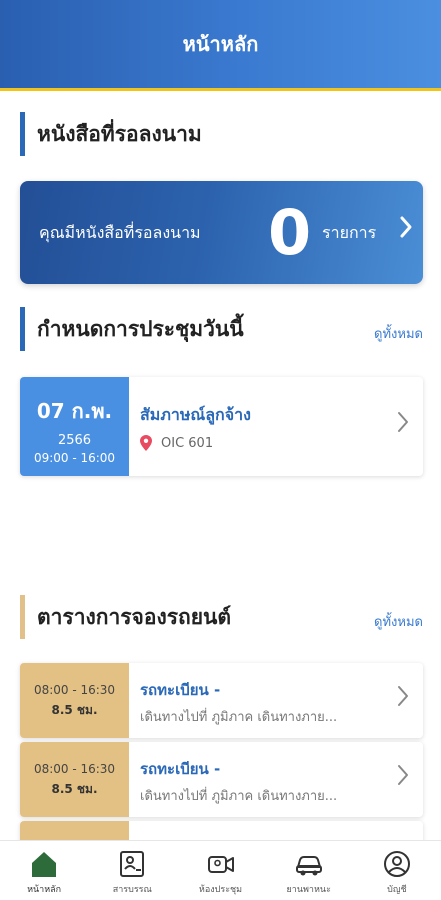  What do you see at coordinates (195, 414) in the screenshot?
I see `meeting-title: สัมภาษณ์ลูกจ้าง` at bounding box center [195, 414].